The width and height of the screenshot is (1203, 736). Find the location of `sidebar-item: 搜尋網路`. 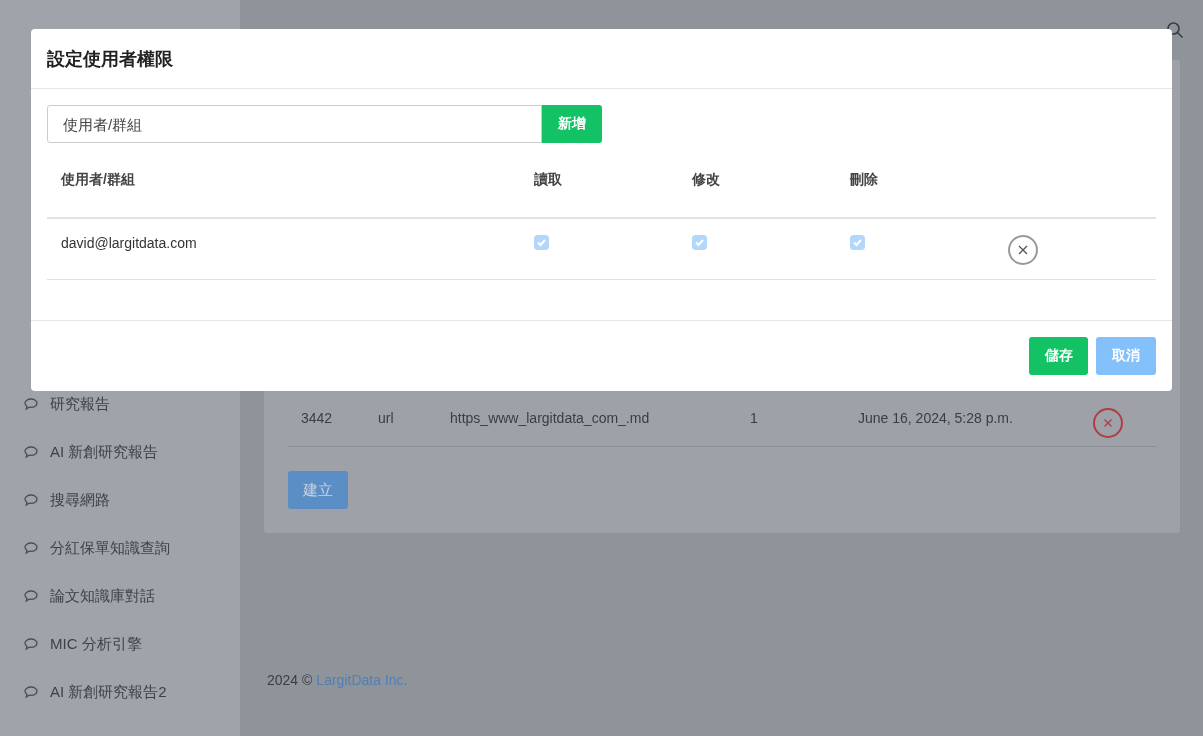

sidebar-item: 搜尋網路 is located at coordinates (120, 500).